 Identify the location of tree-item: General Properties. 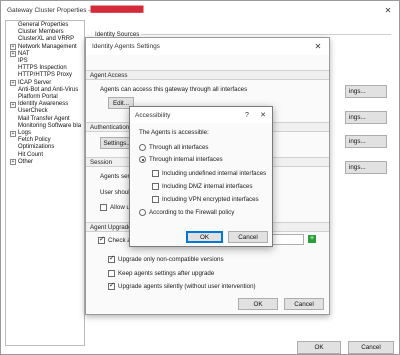
(43, 25).